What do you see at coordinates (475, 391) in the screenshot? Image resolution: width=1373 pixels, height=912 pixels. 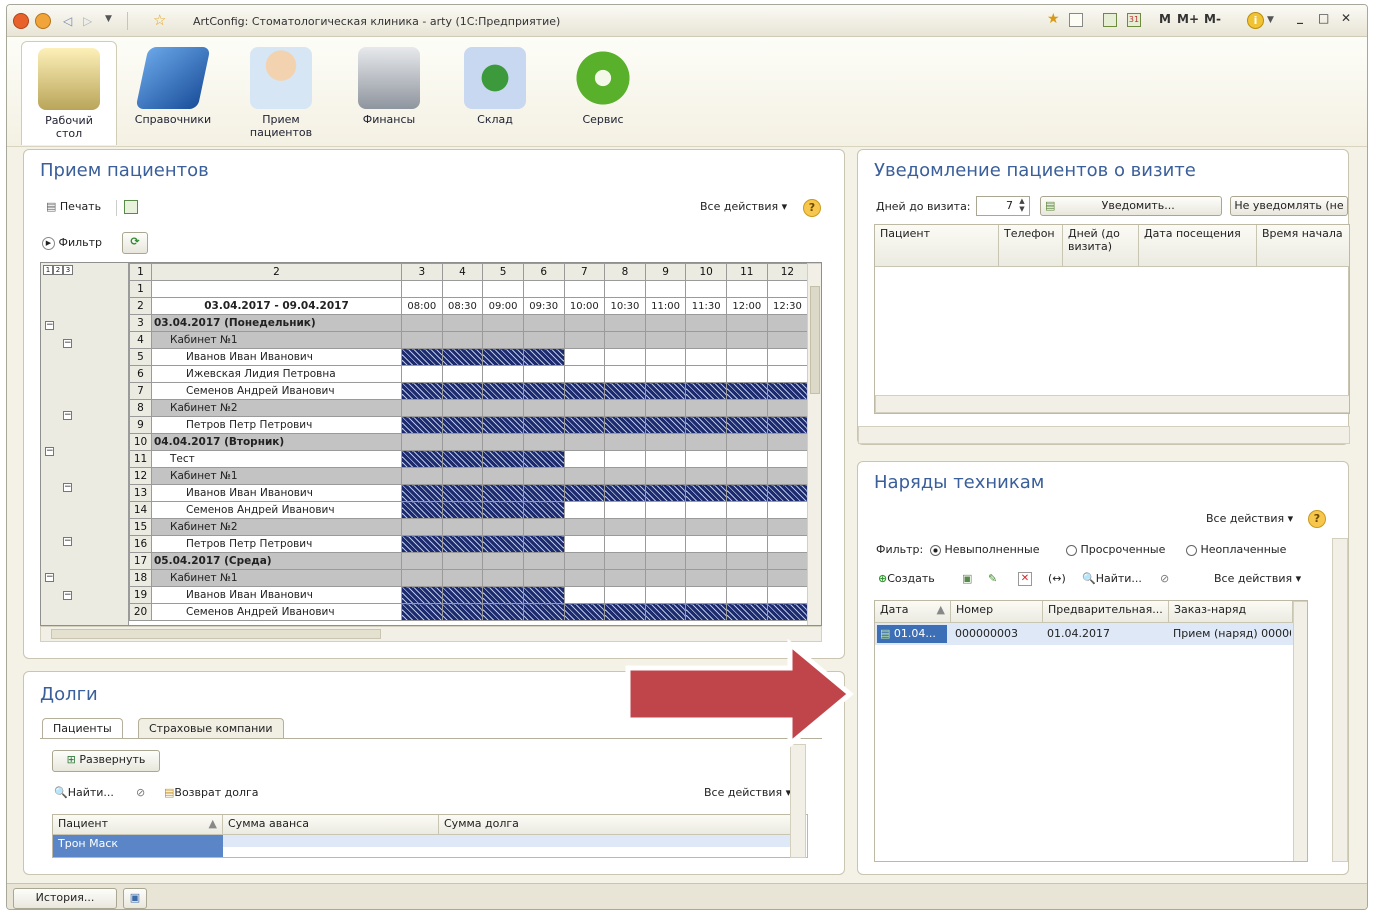 I see `table-row: 7 Семенов Андрей Иванович` at bounding box center [475, 391].